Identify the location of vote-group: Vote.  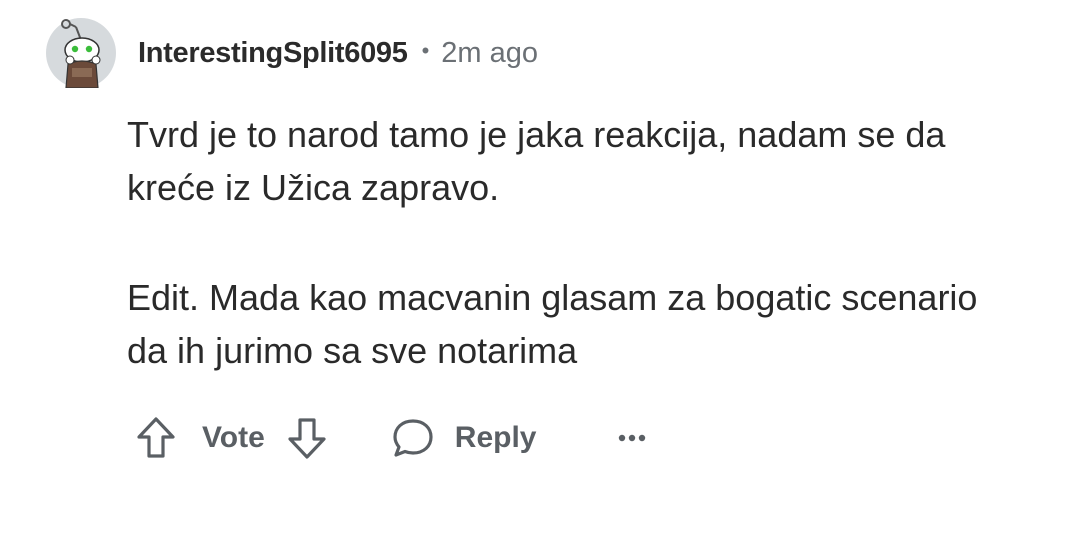
(231, 438).